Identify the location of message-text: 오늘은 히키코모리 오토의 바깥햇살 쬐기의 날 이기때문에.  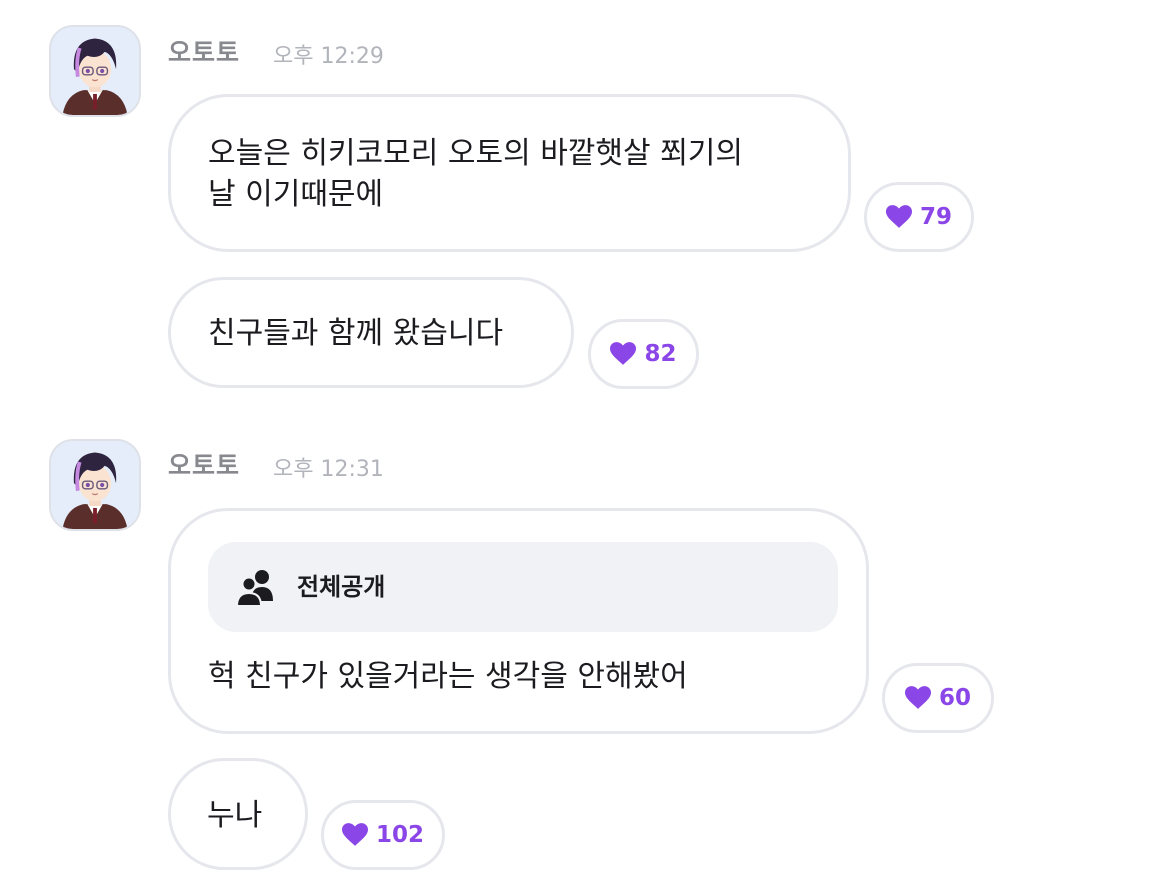
(475, 174).